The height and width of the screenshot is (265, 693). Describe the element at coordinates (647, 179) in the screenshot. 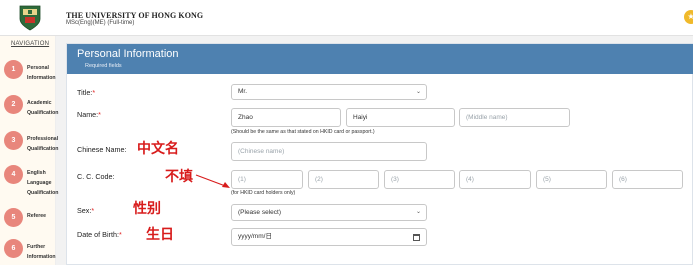

I see `cc-code-input-6: (6)` at that location.